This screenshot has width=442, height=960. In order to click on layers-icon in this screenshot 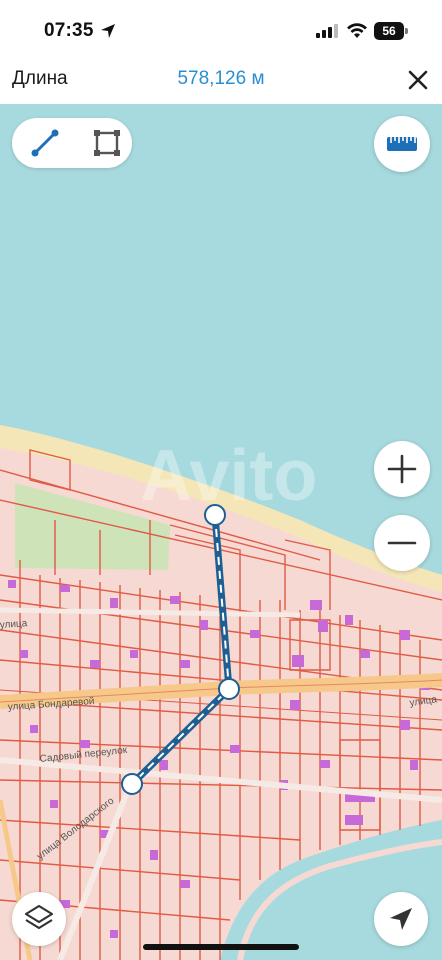, I will do `click(39, 917)`.